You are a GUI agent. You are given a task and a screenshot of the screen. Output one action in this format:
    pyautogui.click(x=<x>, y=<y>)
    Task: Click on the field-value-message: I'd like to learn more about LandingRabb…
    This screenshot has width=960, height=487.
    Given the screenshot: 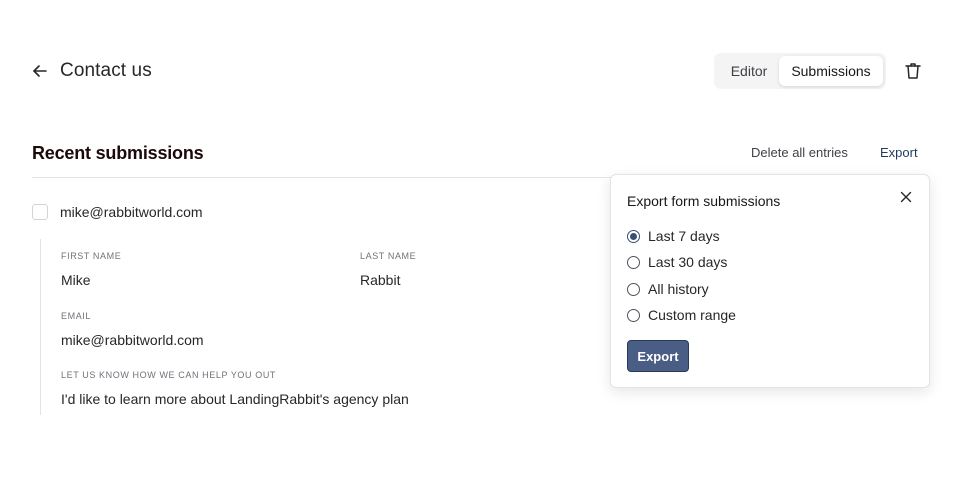 What is the action you would take?
    pyautogui.click(x=235, y=399)
    